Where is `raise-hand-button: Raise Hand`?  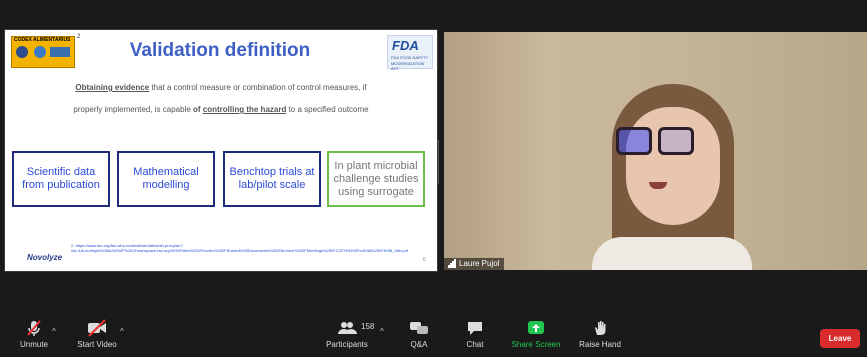 raise-hand-button: Raise Hand is located at coordinates (600, 334).